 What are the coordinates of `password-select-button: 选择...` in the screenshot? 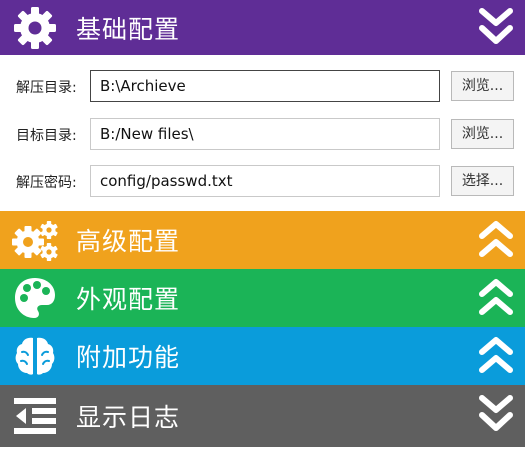 It's located at (482, 181).